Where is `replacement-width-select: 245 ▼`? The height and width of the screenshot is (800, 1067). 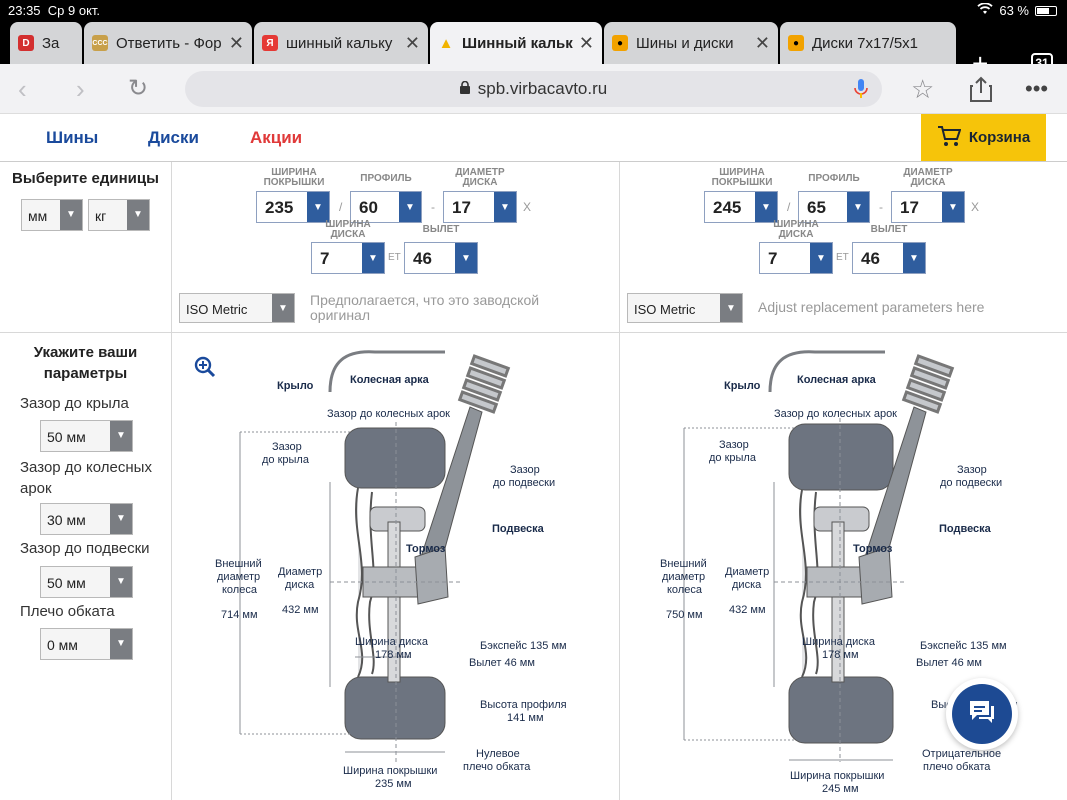 replacement-width-select: 245 ▼ is located at coordinates (741, 207).